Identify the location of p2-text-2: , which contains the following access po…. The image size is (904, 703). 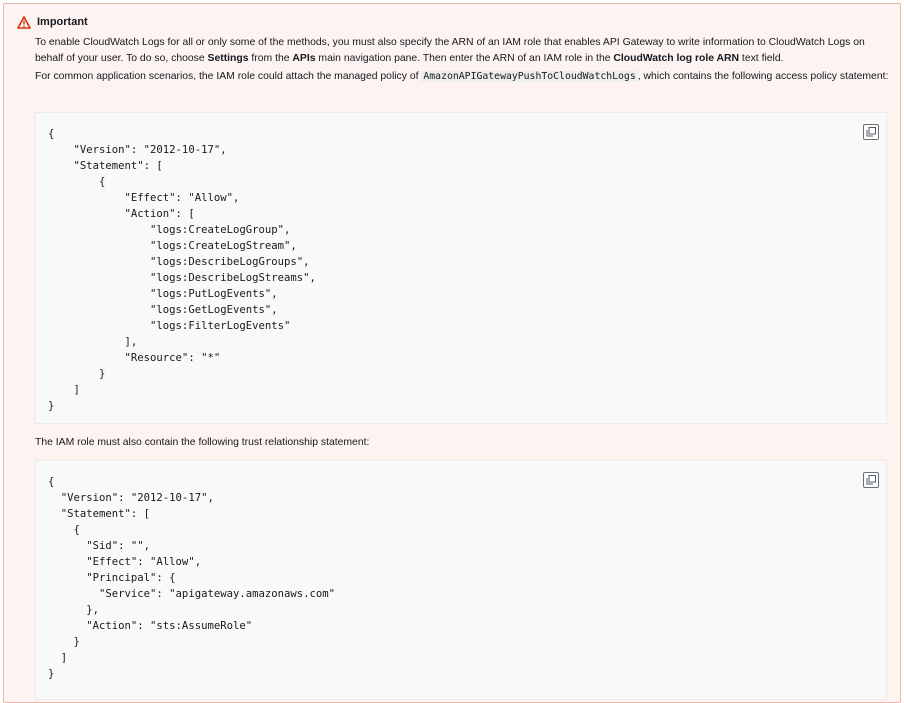
(763, 76).